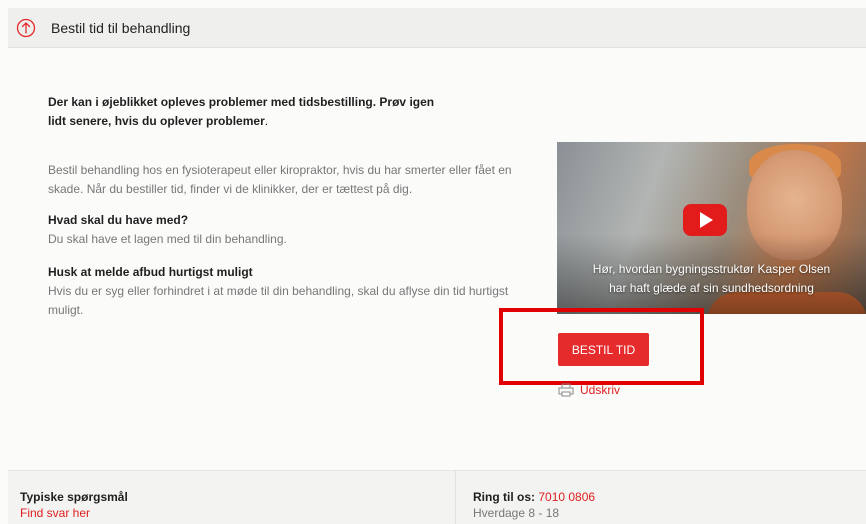  Describe the element at coordinates (711, 288) in the screenshot. I see `video-caption-line: har haft glæde af sin sundhedsordning` at that location.